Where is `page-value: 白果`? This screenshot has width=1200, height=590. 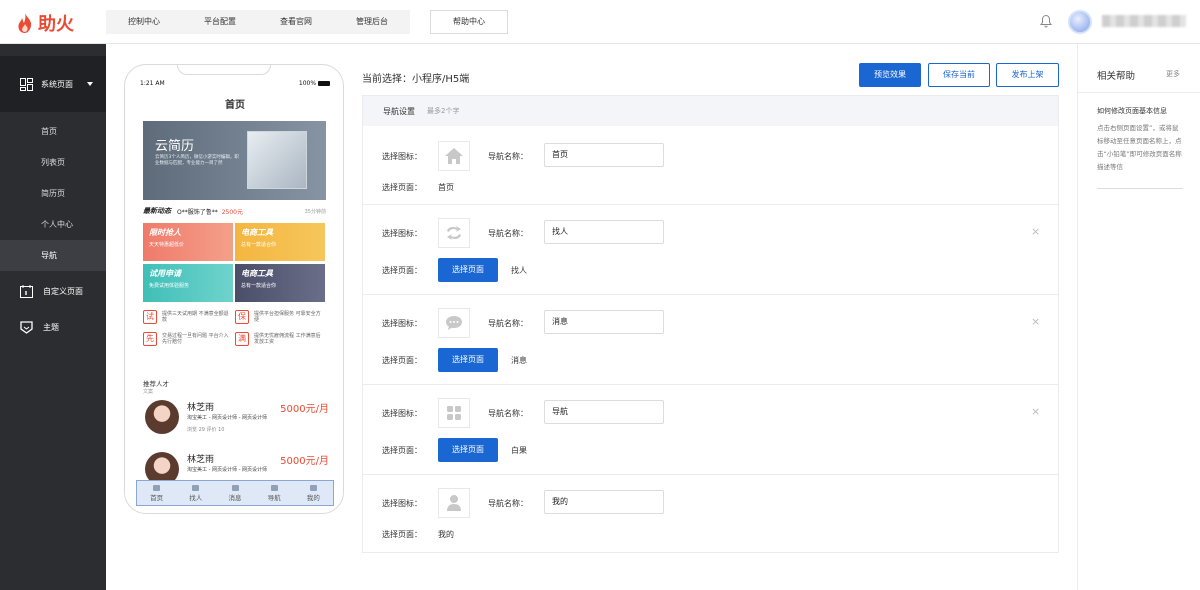 page-value: 白果 is located at coordinates (519, 450).